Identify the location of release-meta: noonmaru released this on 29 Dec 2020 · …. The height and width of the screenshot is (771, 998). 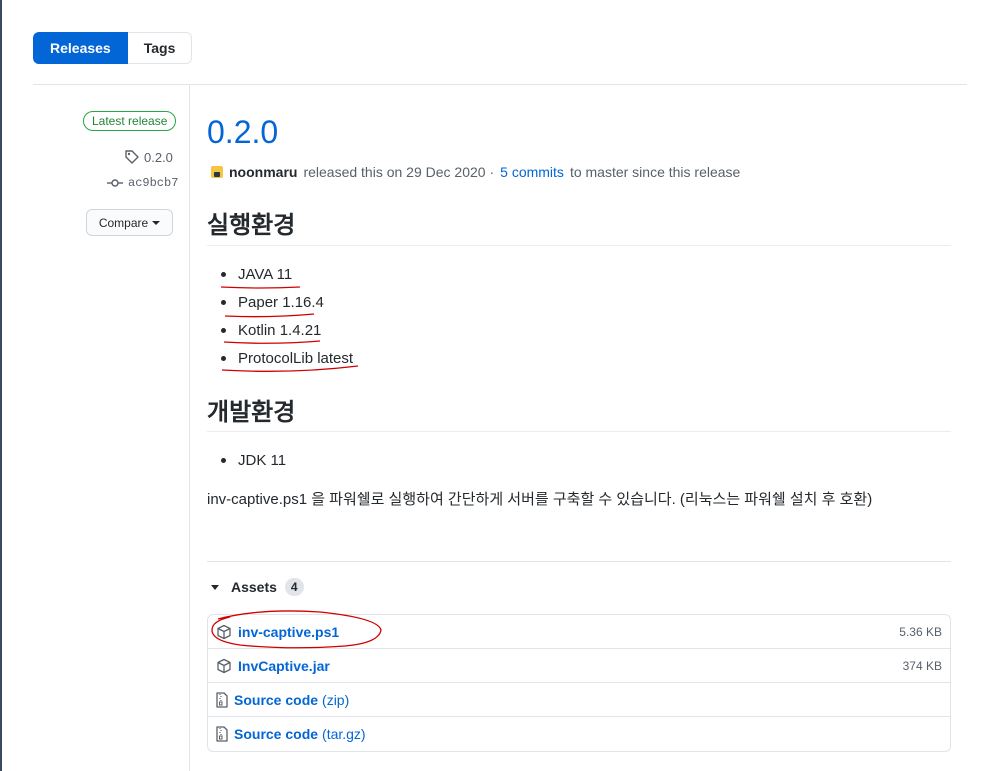
(475, 172).